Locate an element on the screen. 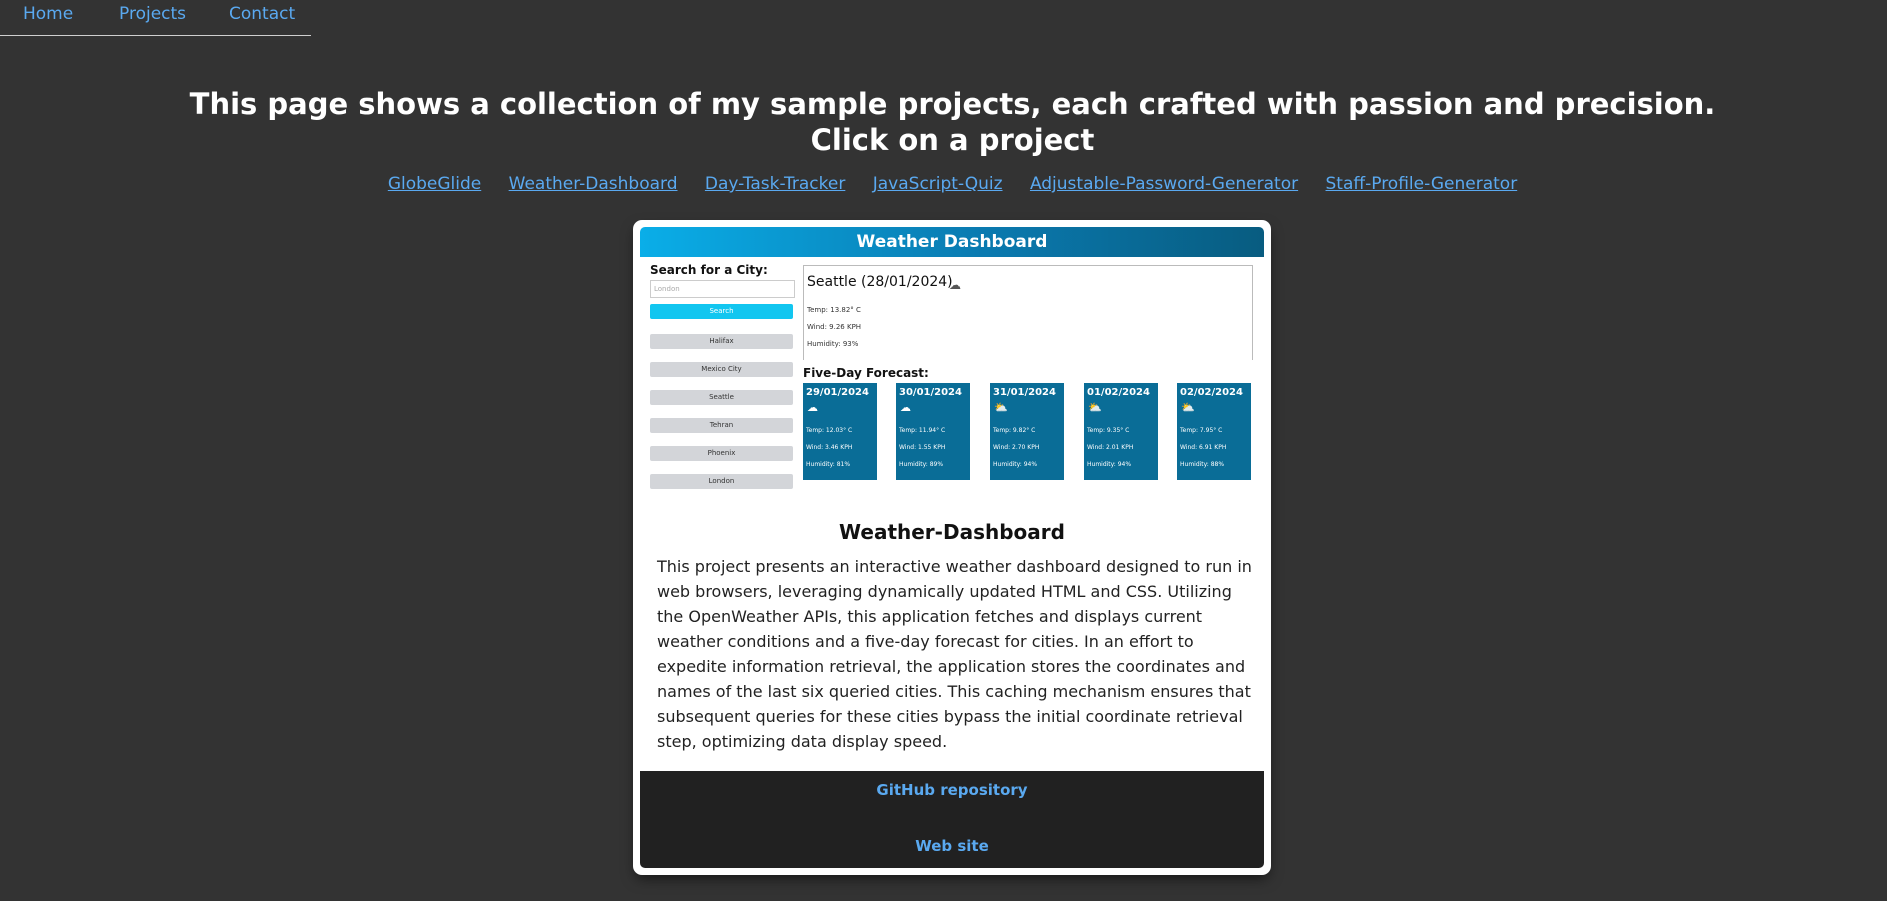  screenshot-city-button: London is located at coordinates (721, 481).